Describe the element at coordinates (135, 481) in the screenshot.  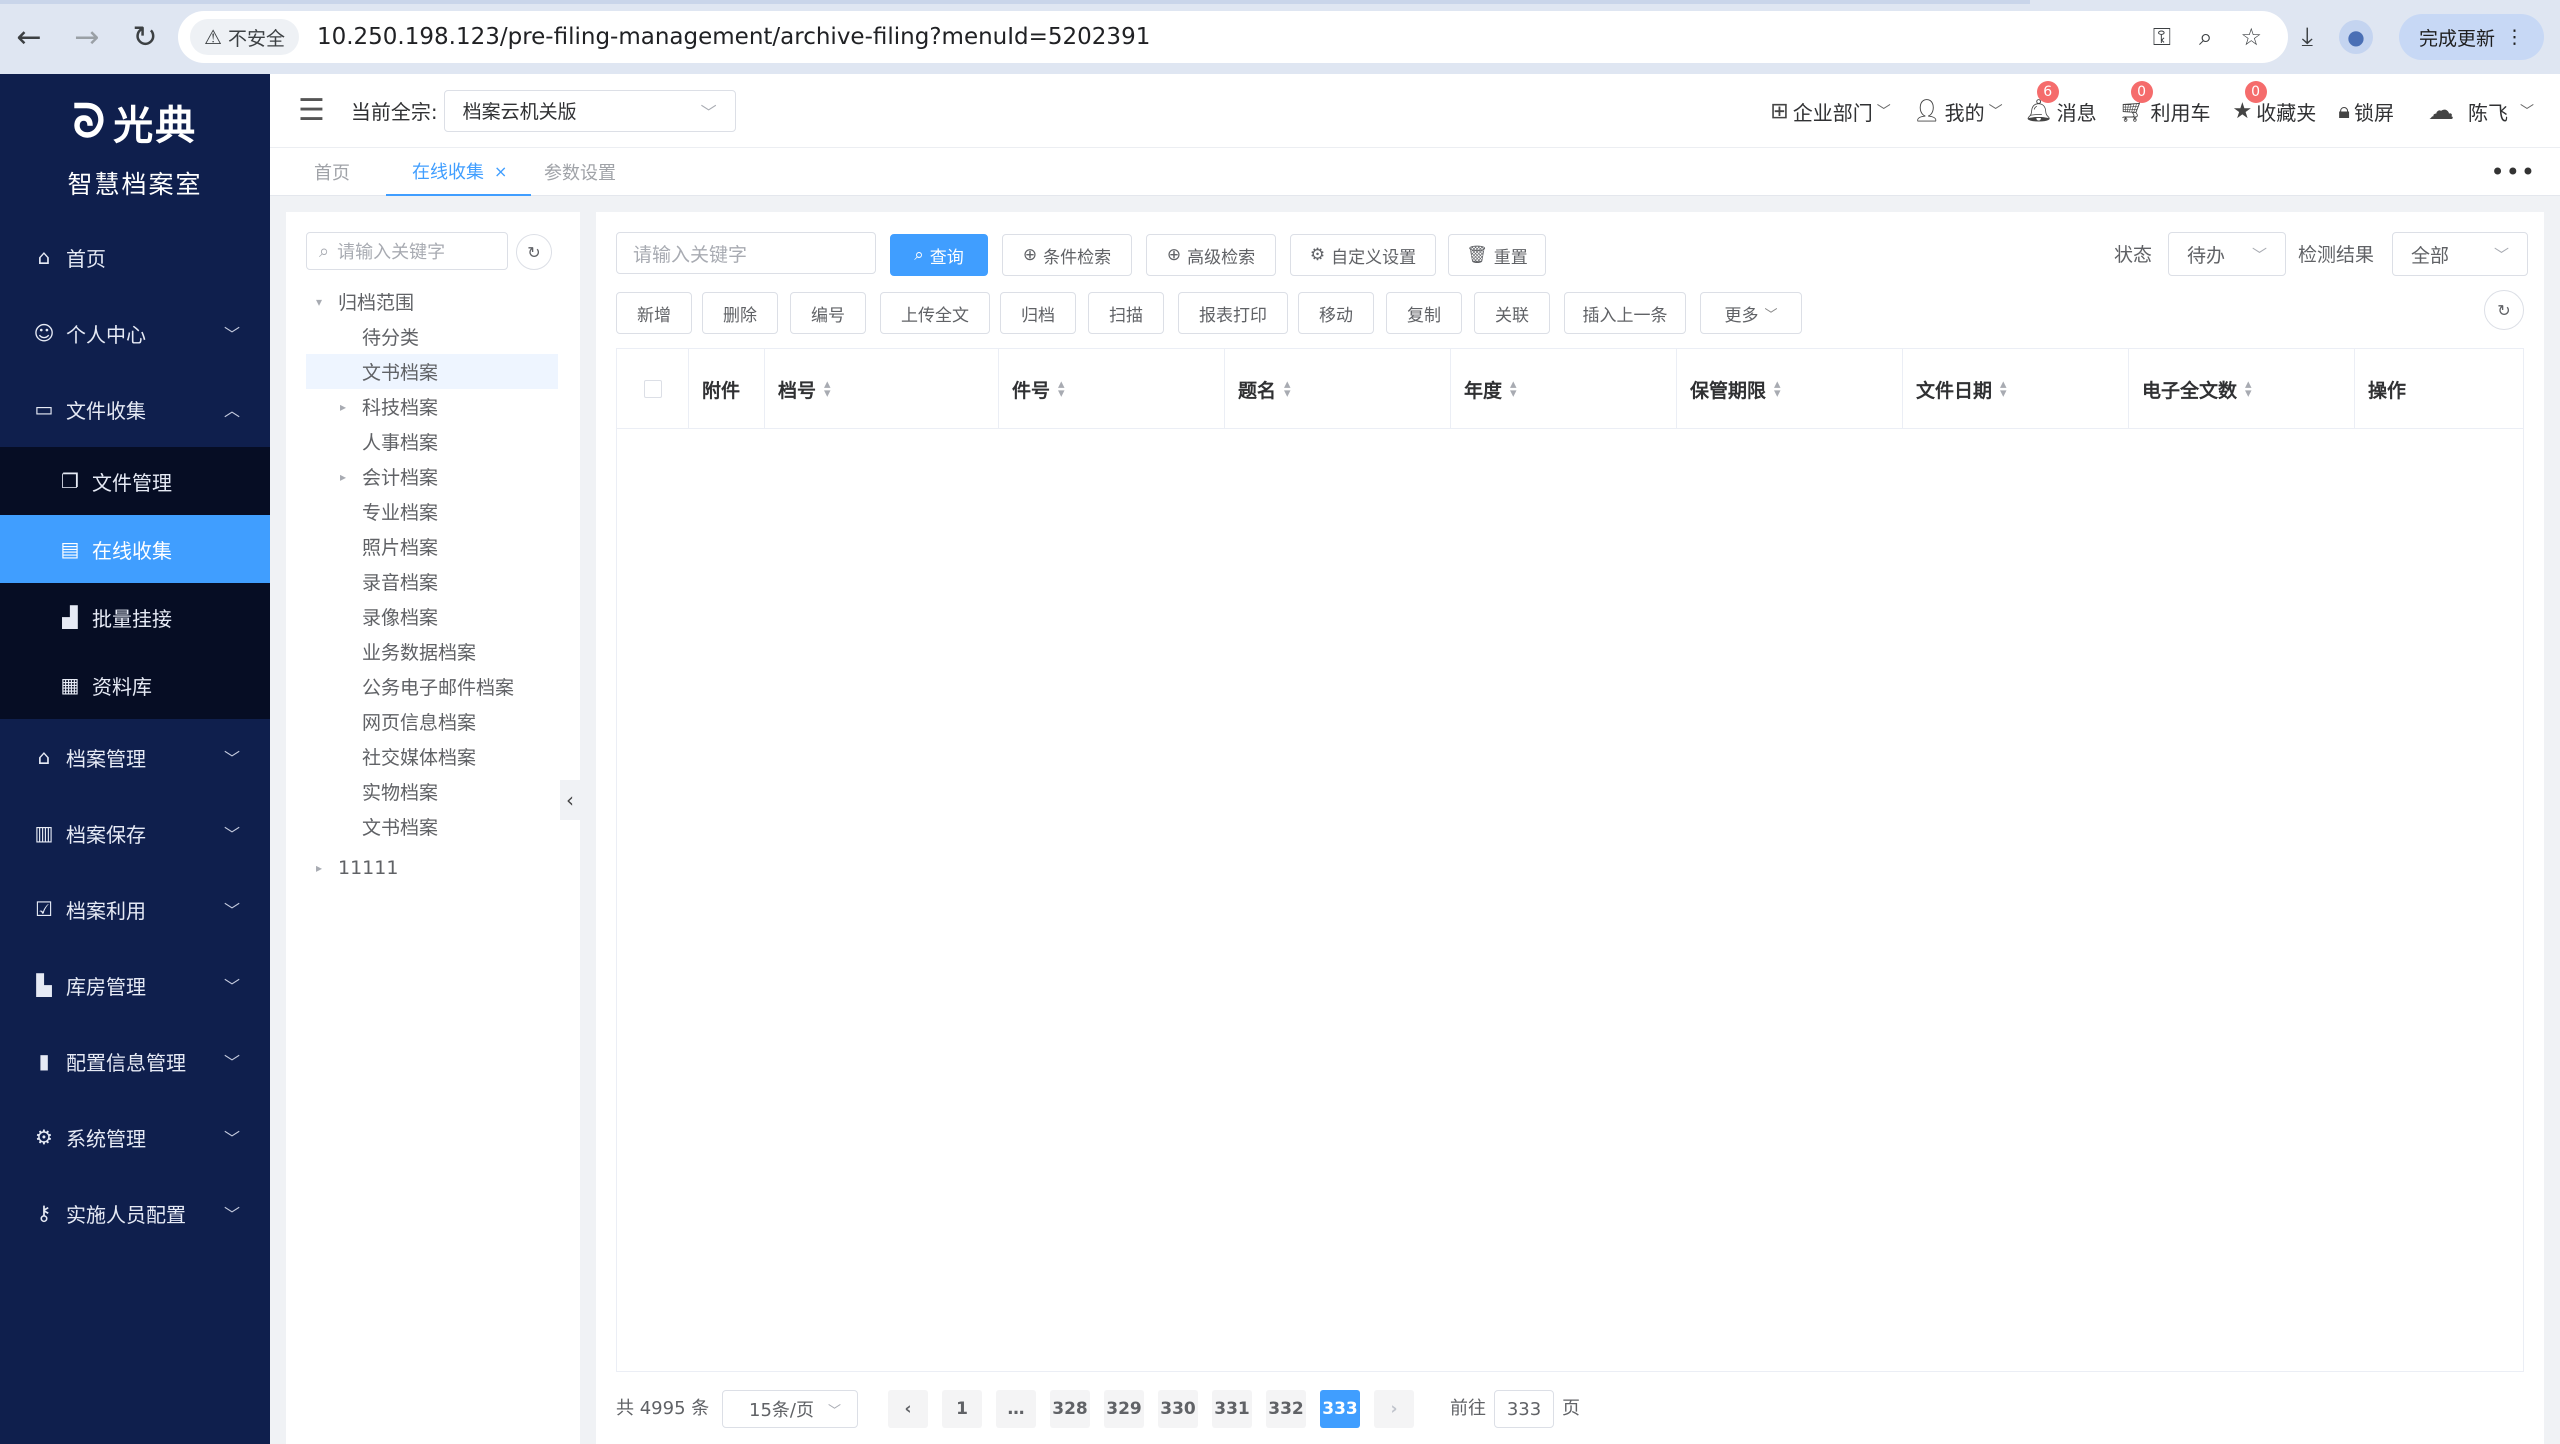
I see `sidebar-item-file-management: ❐ 文件管理` at that location.